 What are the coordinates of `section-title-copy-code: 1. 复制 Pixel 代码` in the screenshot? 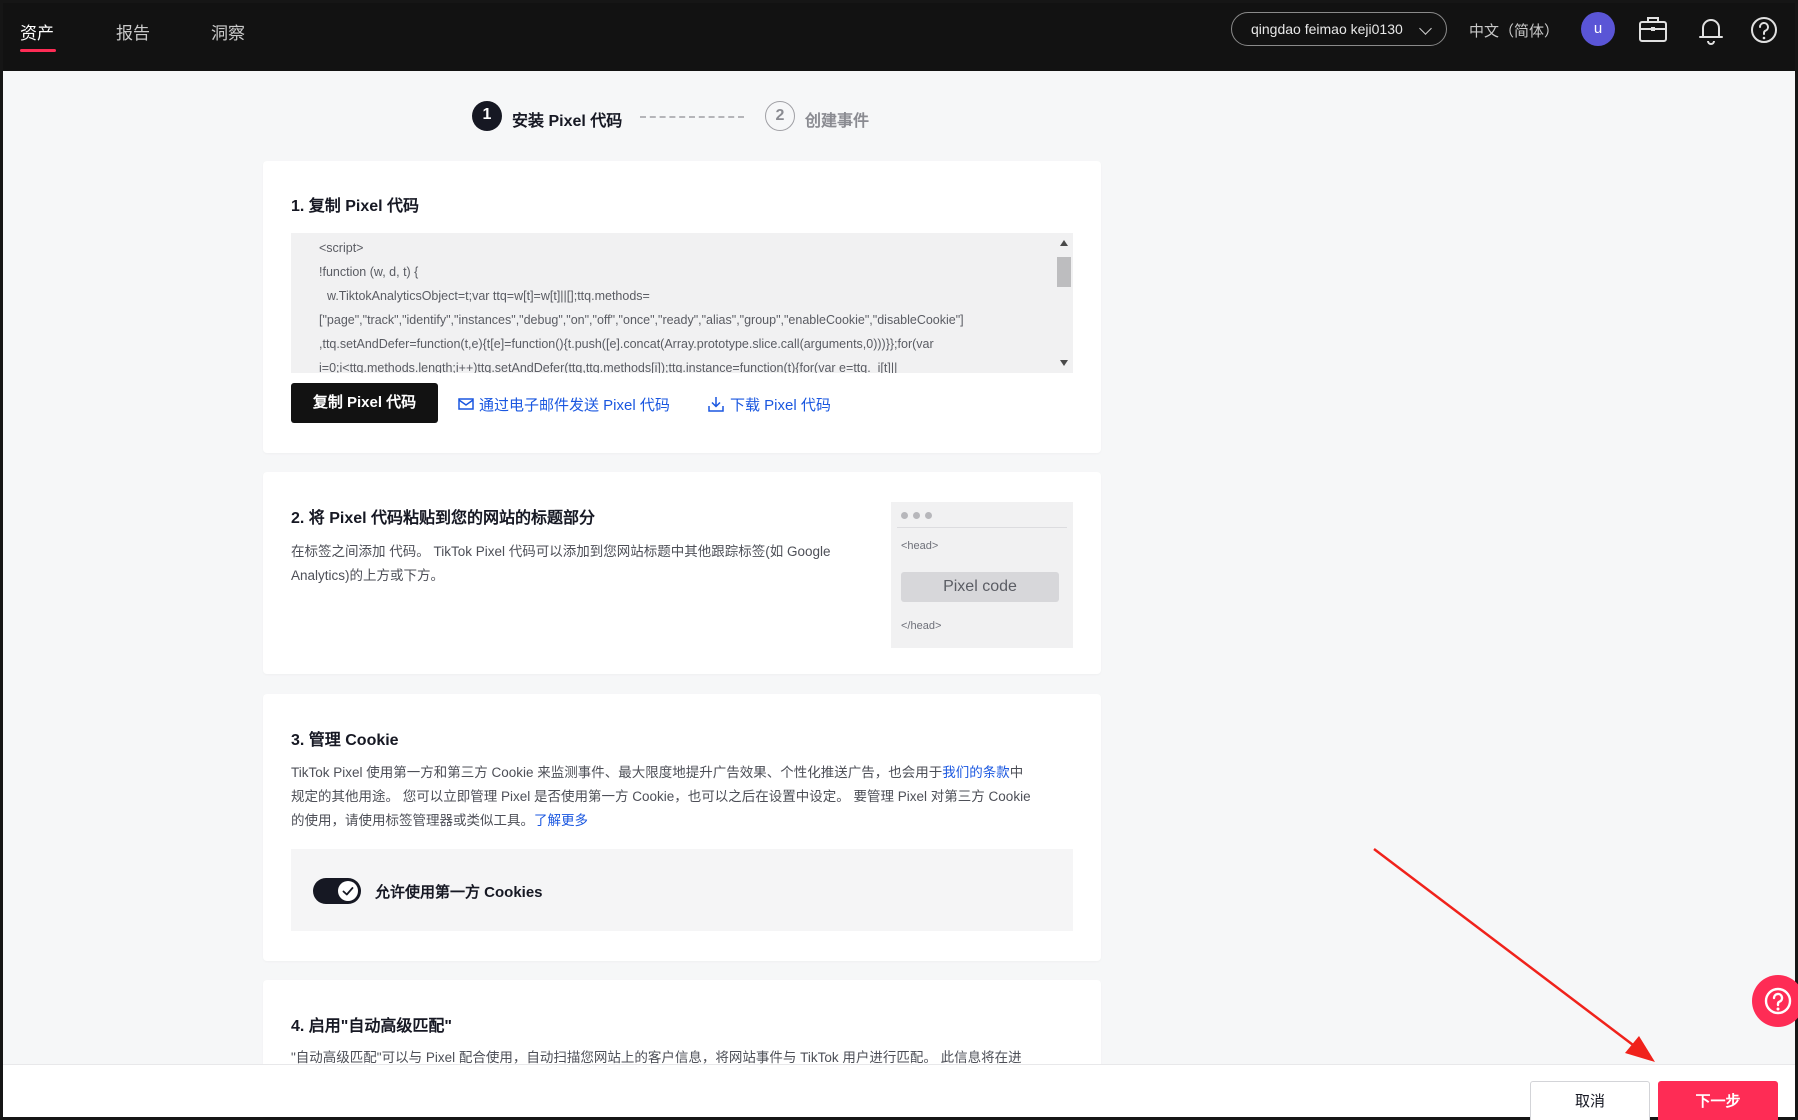 It's located at (355, 206).